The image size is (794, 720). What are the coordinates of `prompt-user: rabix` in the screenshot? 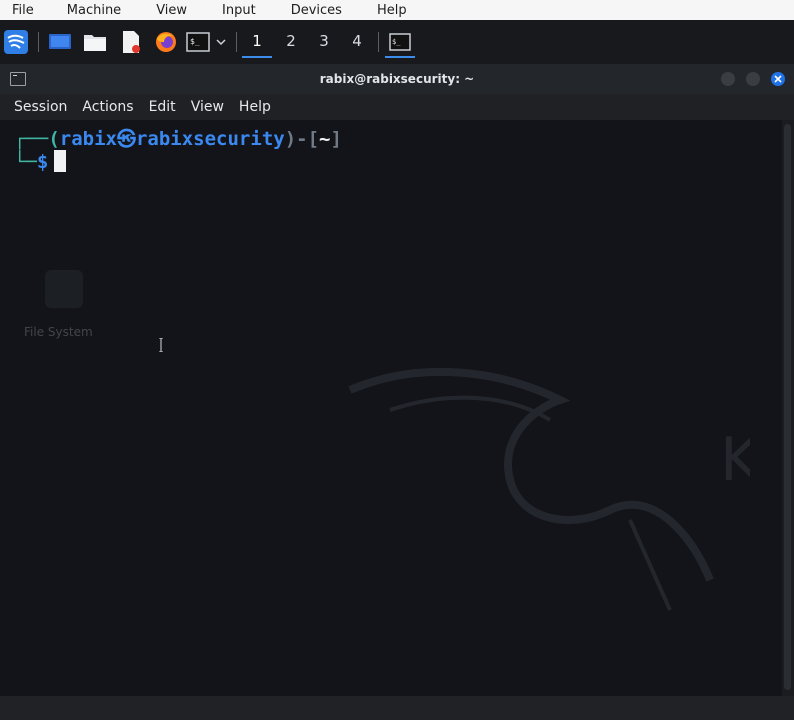 It's located at (88, 139).